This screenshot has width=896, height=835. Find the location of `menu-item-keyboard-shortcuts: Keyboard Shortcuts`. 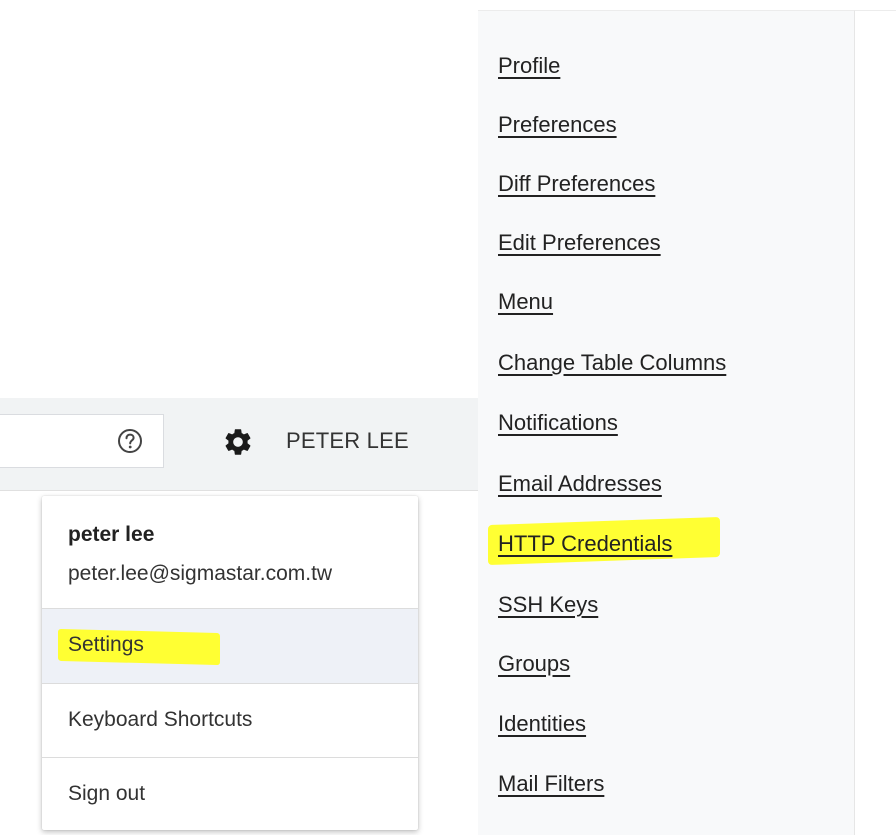

menu-item-keyboard-shortcuts: Keyboard Shortcuts is located at coordinates (230, 721).